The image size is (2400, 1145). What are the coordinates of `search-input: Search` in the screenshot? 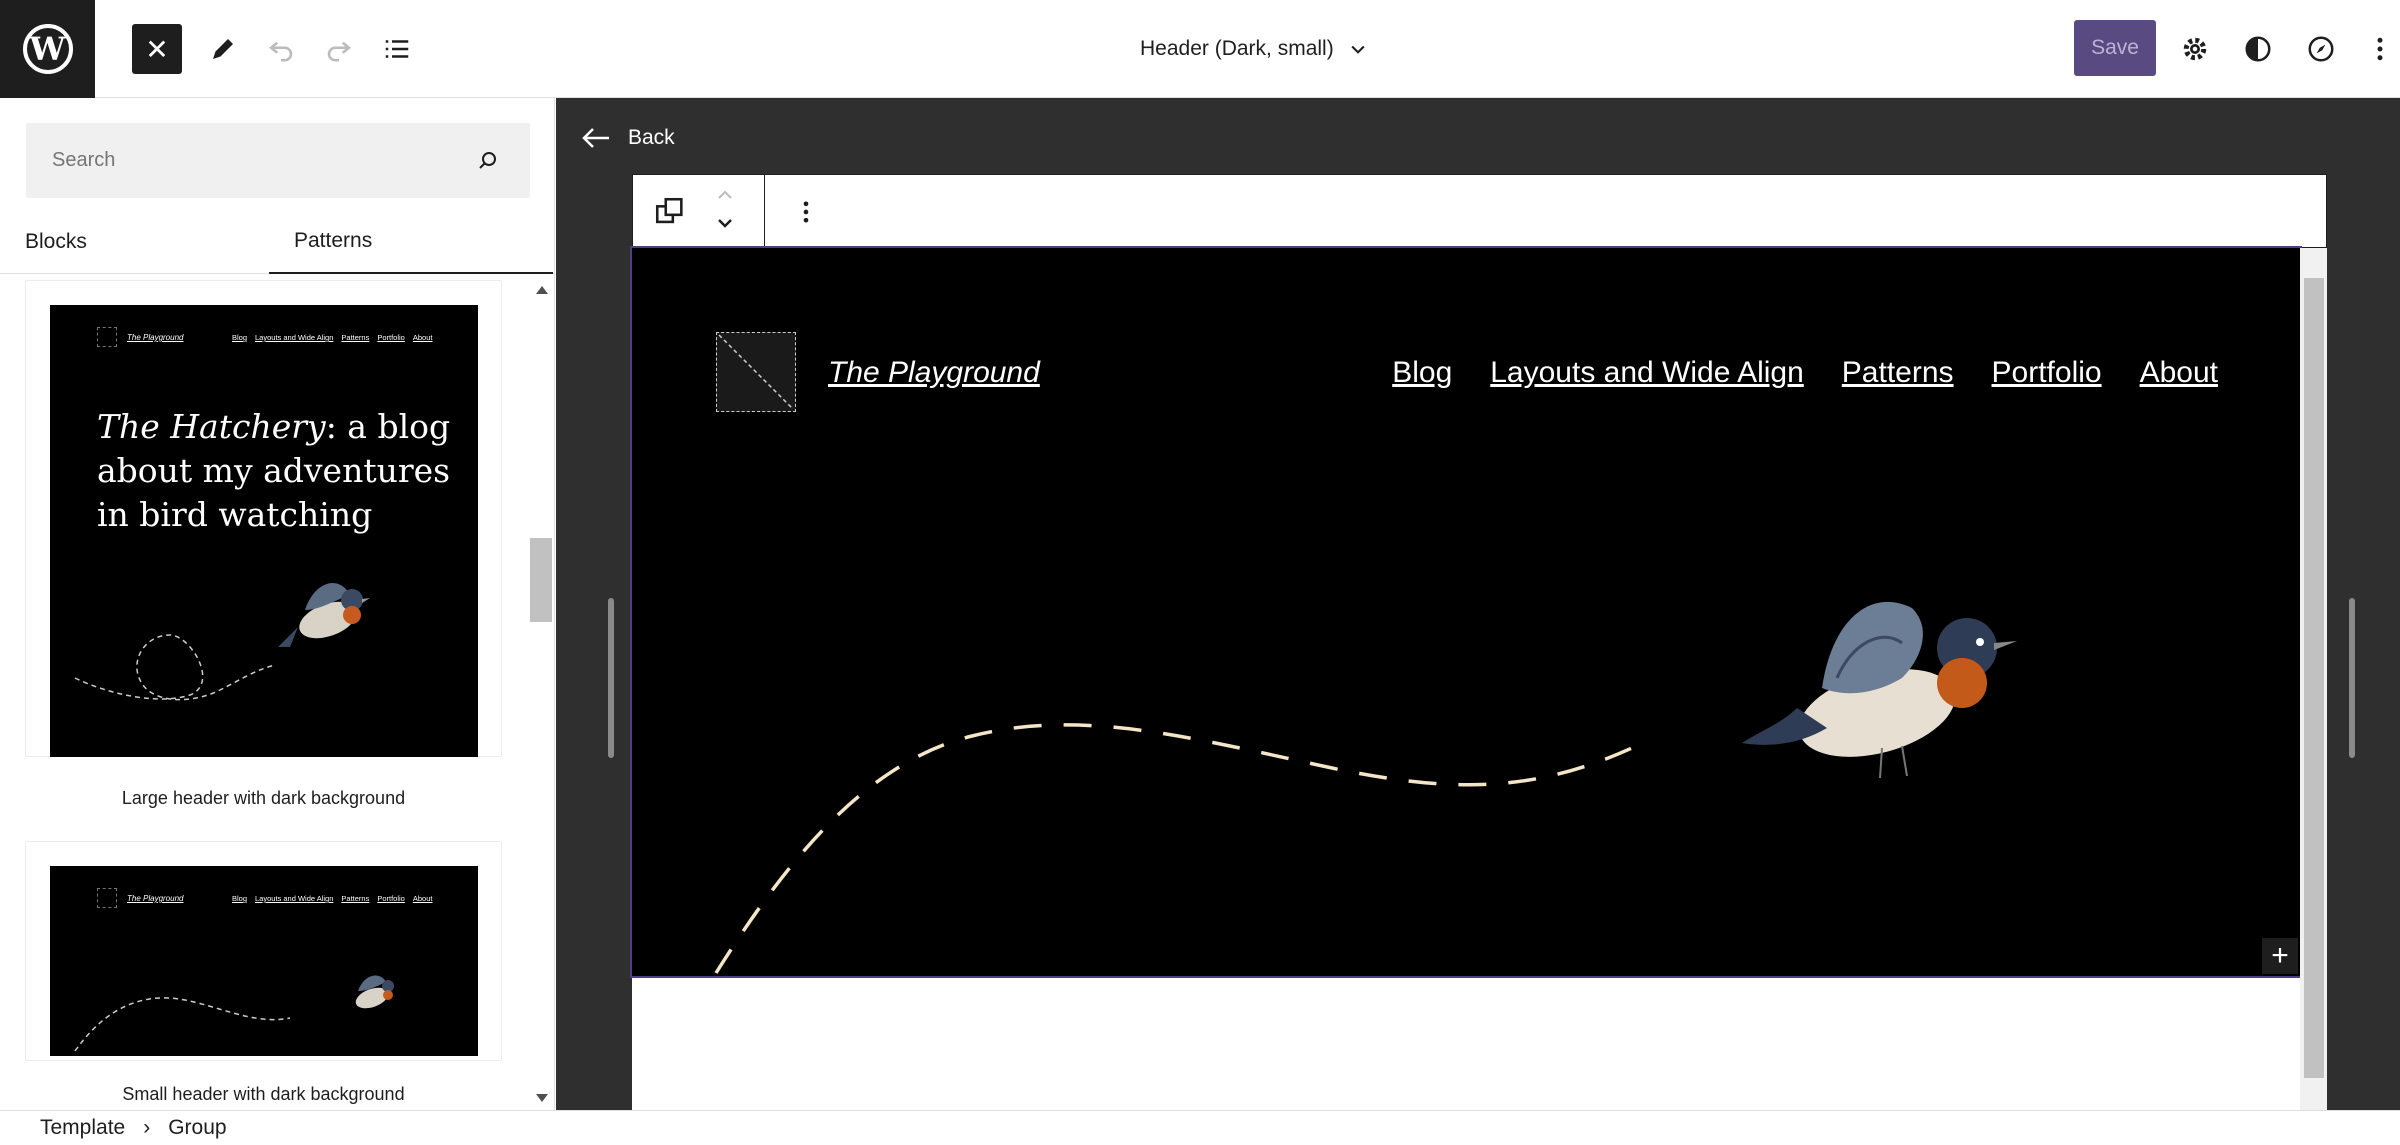 It's located at (278, 160).